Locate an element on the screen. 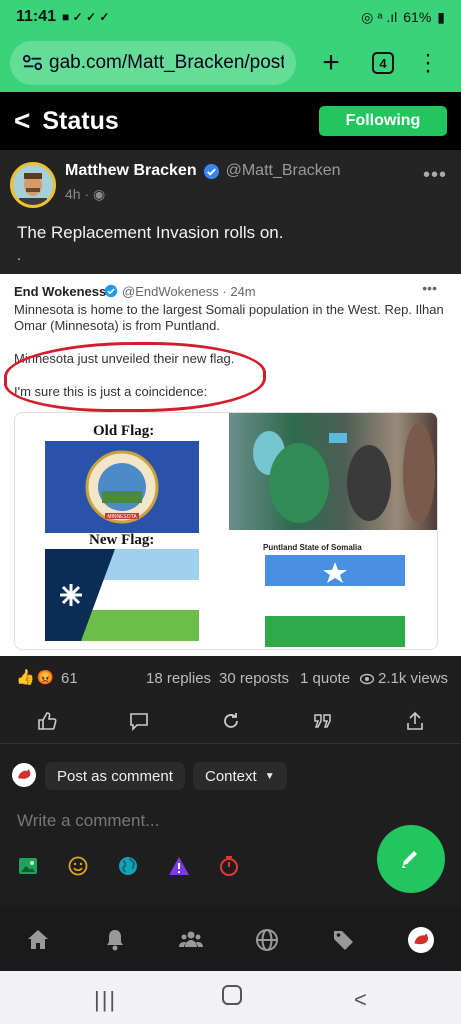 This screenshot has width=461, height=1024. reposts-count: 30 reposts is located at coordinates (254, 678).